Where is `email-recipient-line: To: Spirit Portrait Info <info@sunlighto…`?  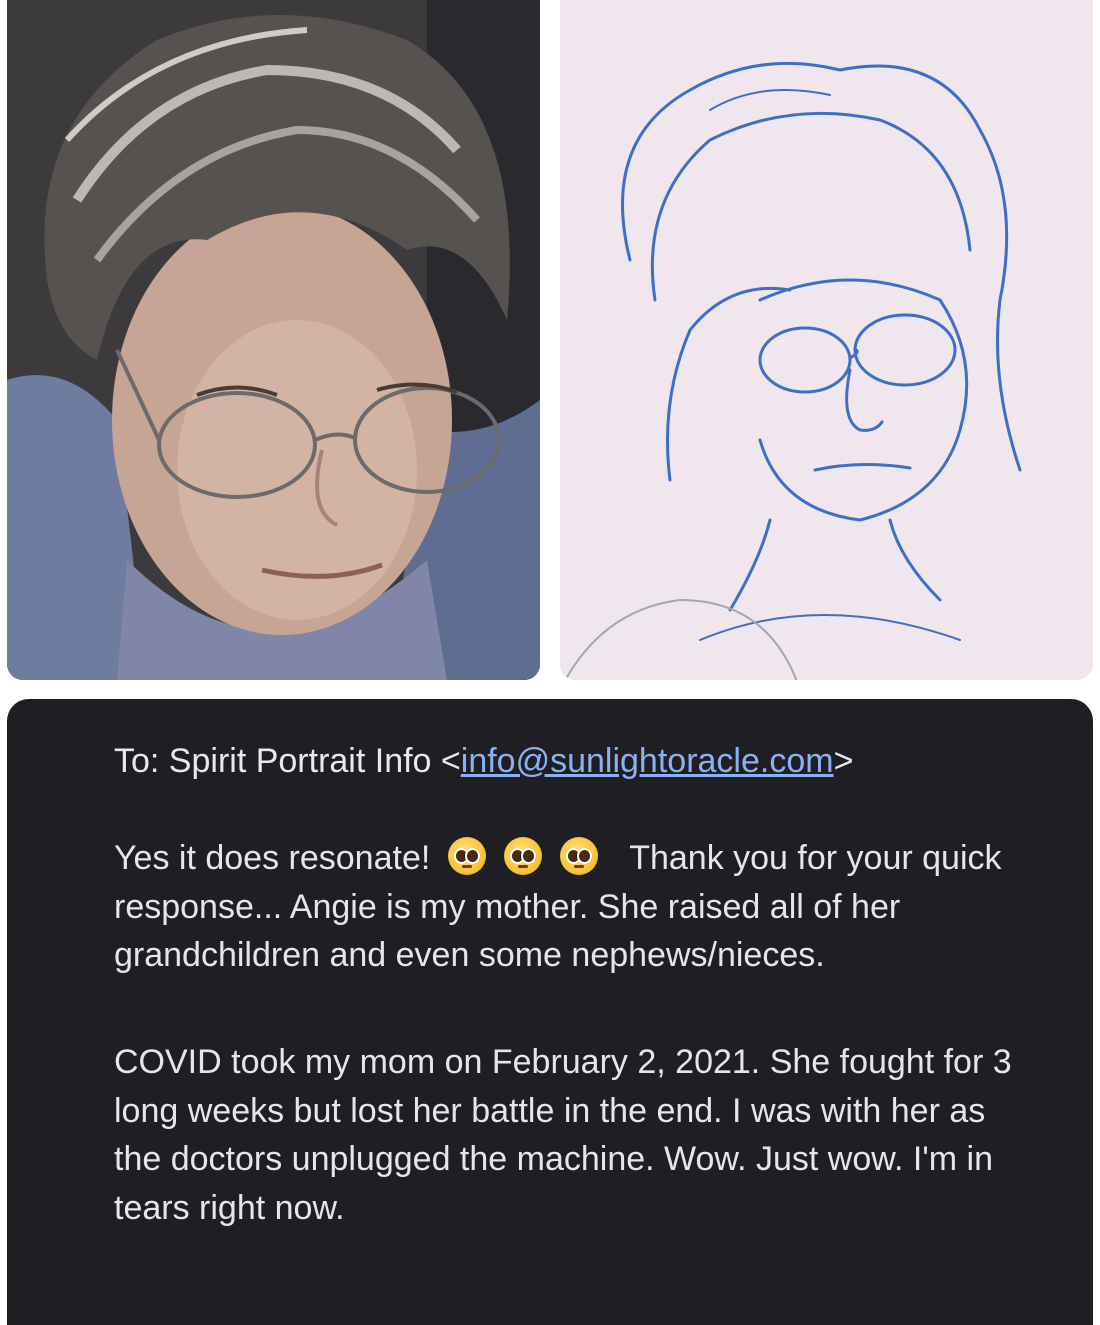 email-recipient-line: To: Spirit Portrait Info <info@sunlighto… is located at coordinates (574, 761).